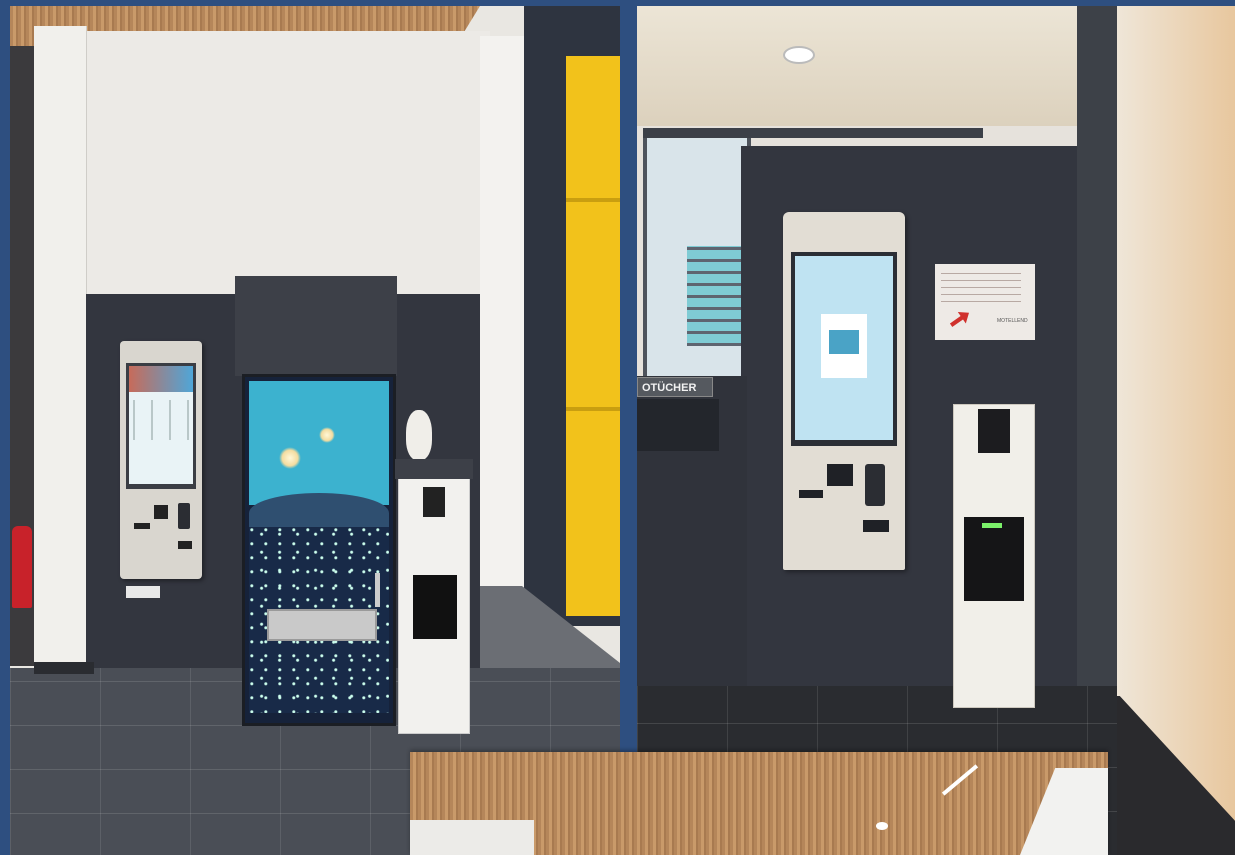 The image size is (1235, 855). What do you see at coordinates (377, 590) in the screenshot?
I see `vending-handle` at bounding box center [377, 590].